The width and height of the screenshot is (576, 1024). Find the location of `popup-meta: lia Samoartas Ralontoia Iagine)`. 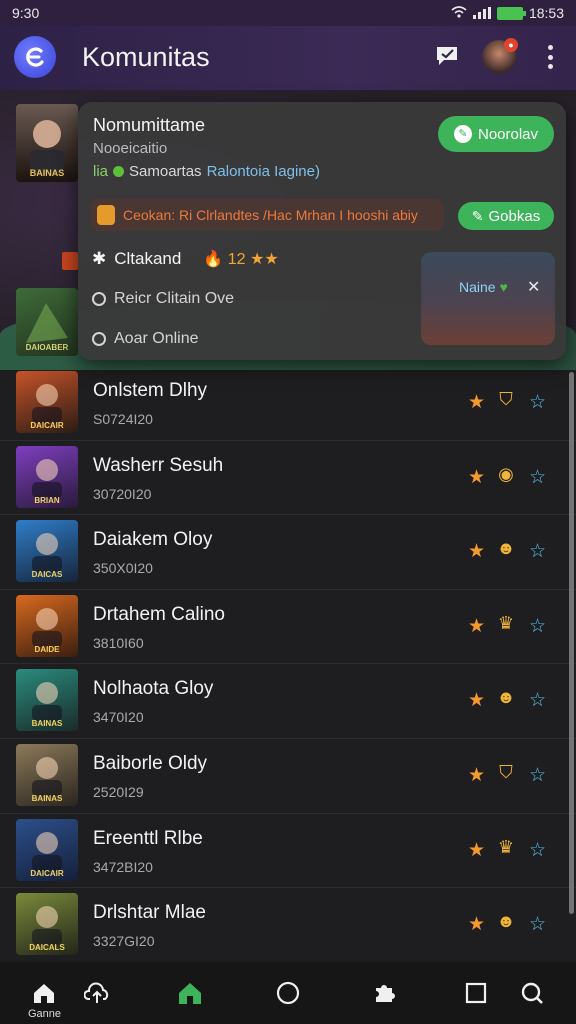

popup-meta: lia Samoartas Ralontoia Iagine) is located at coordinates (206, 171).